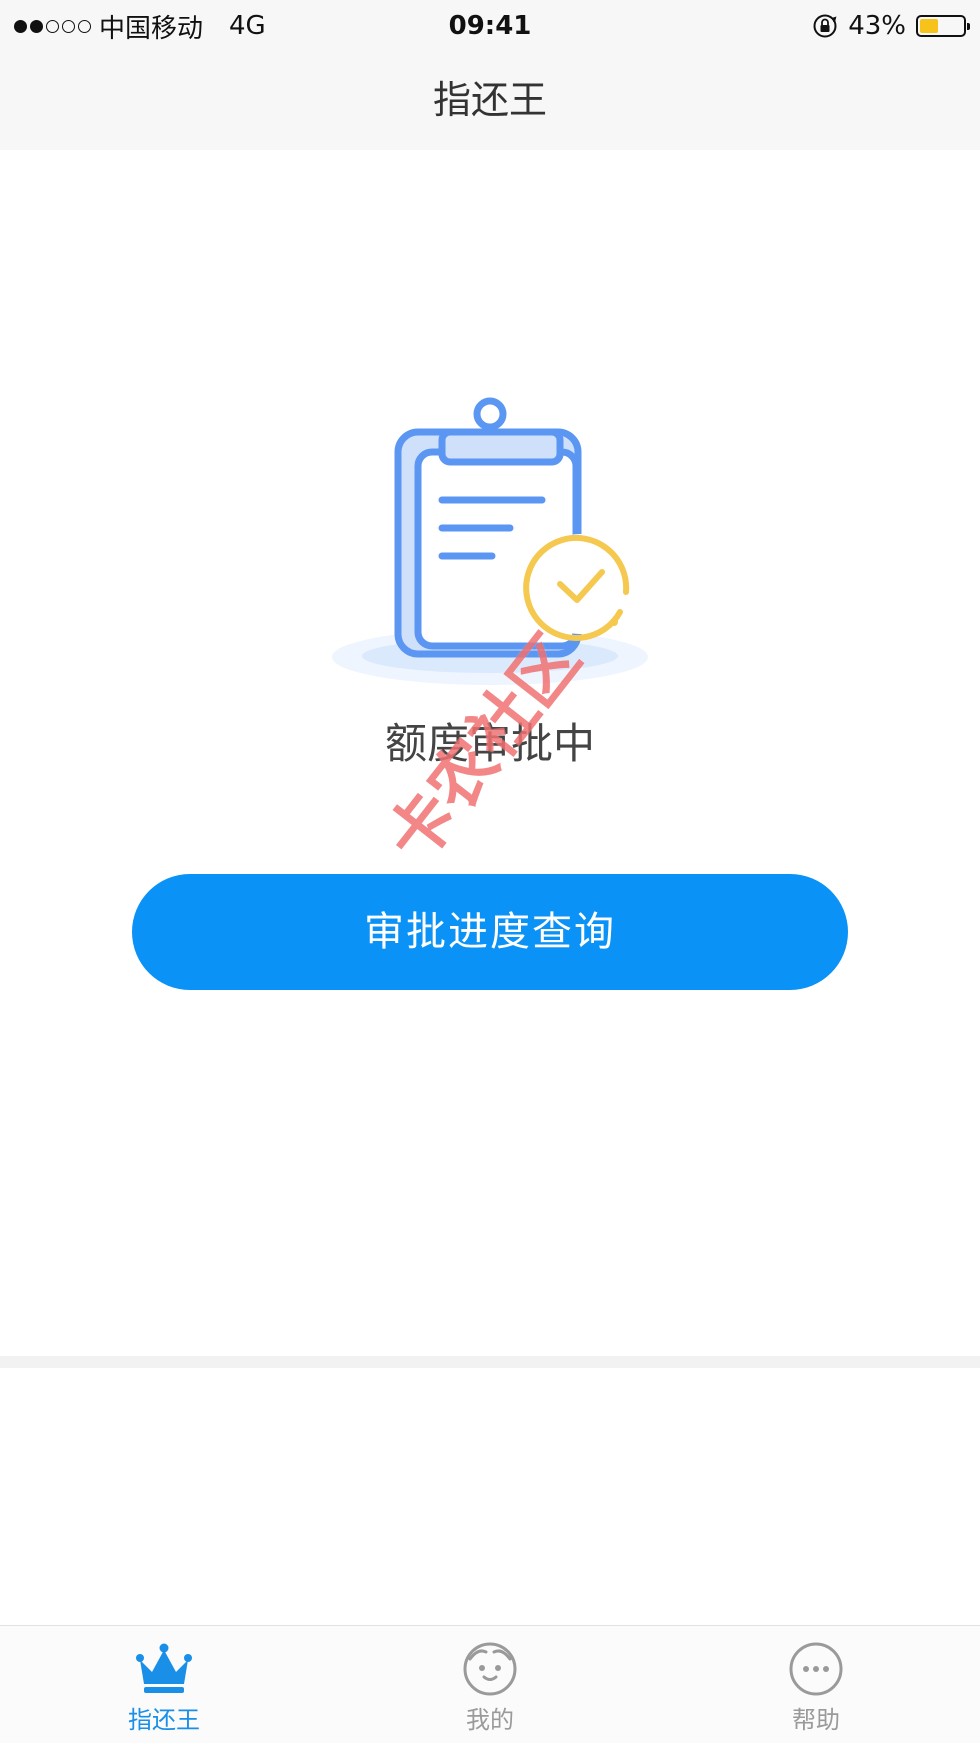 This screenshot has width=980, height=1744. What do you see at coordinates (164, 1668) in the screenshot?
I see `crown-icon` at bounding box center [164, 1668].